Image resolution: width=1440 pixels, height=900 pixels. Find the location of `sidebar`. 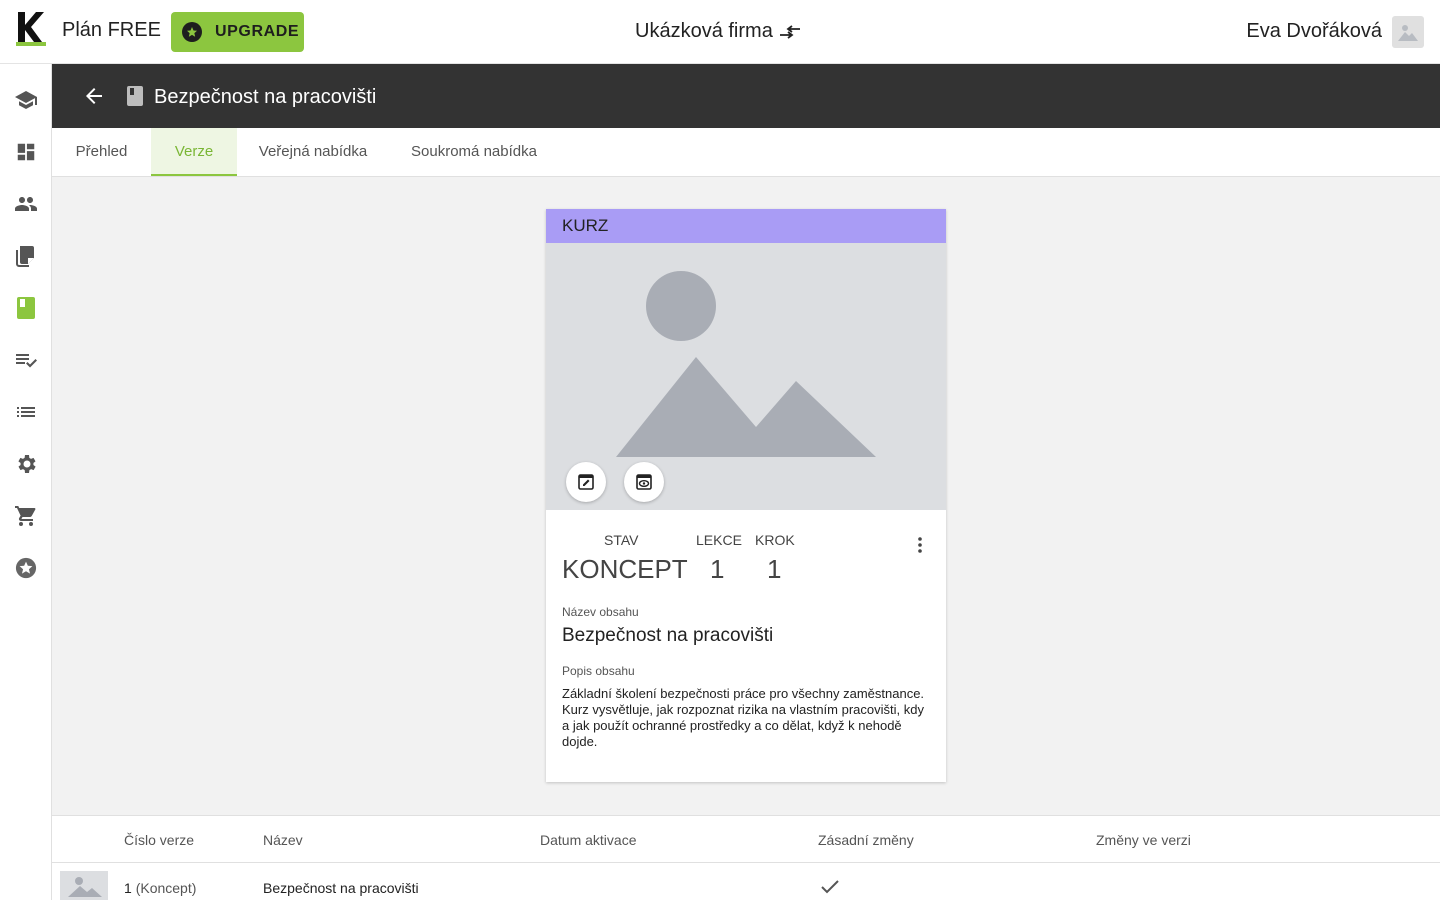

sidebar is located at coordinates (26, 482).